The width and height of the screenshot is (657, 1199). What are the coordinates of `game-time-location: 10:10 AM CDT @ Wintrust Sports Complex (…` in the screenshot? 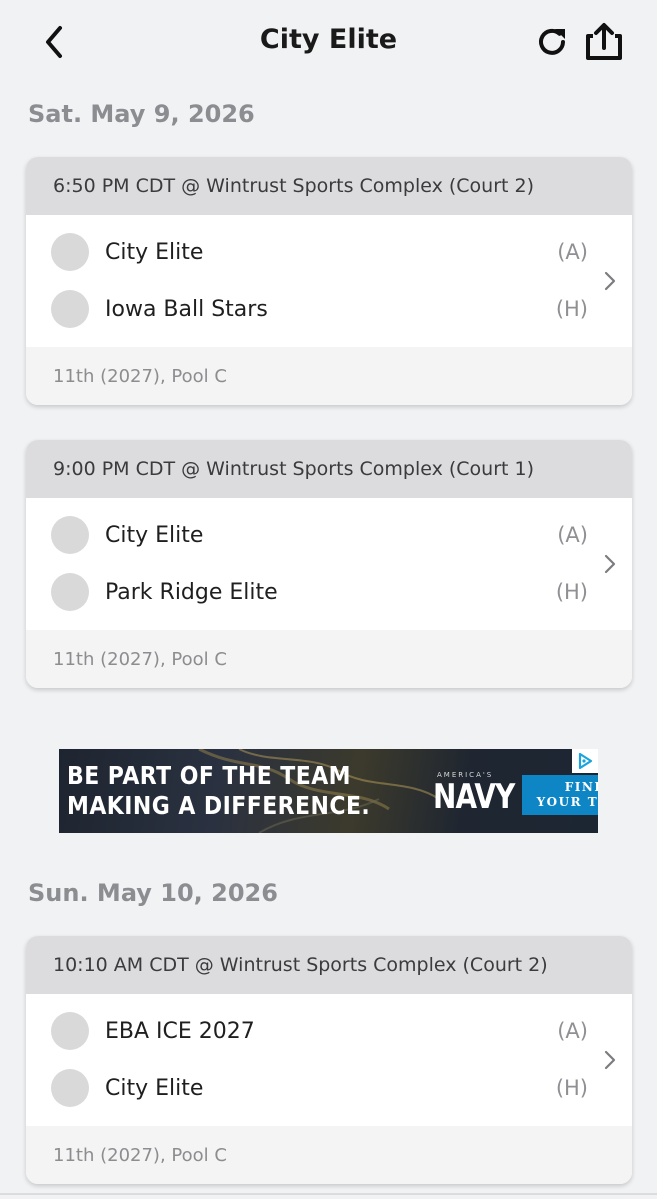 It's located at (329, 965).